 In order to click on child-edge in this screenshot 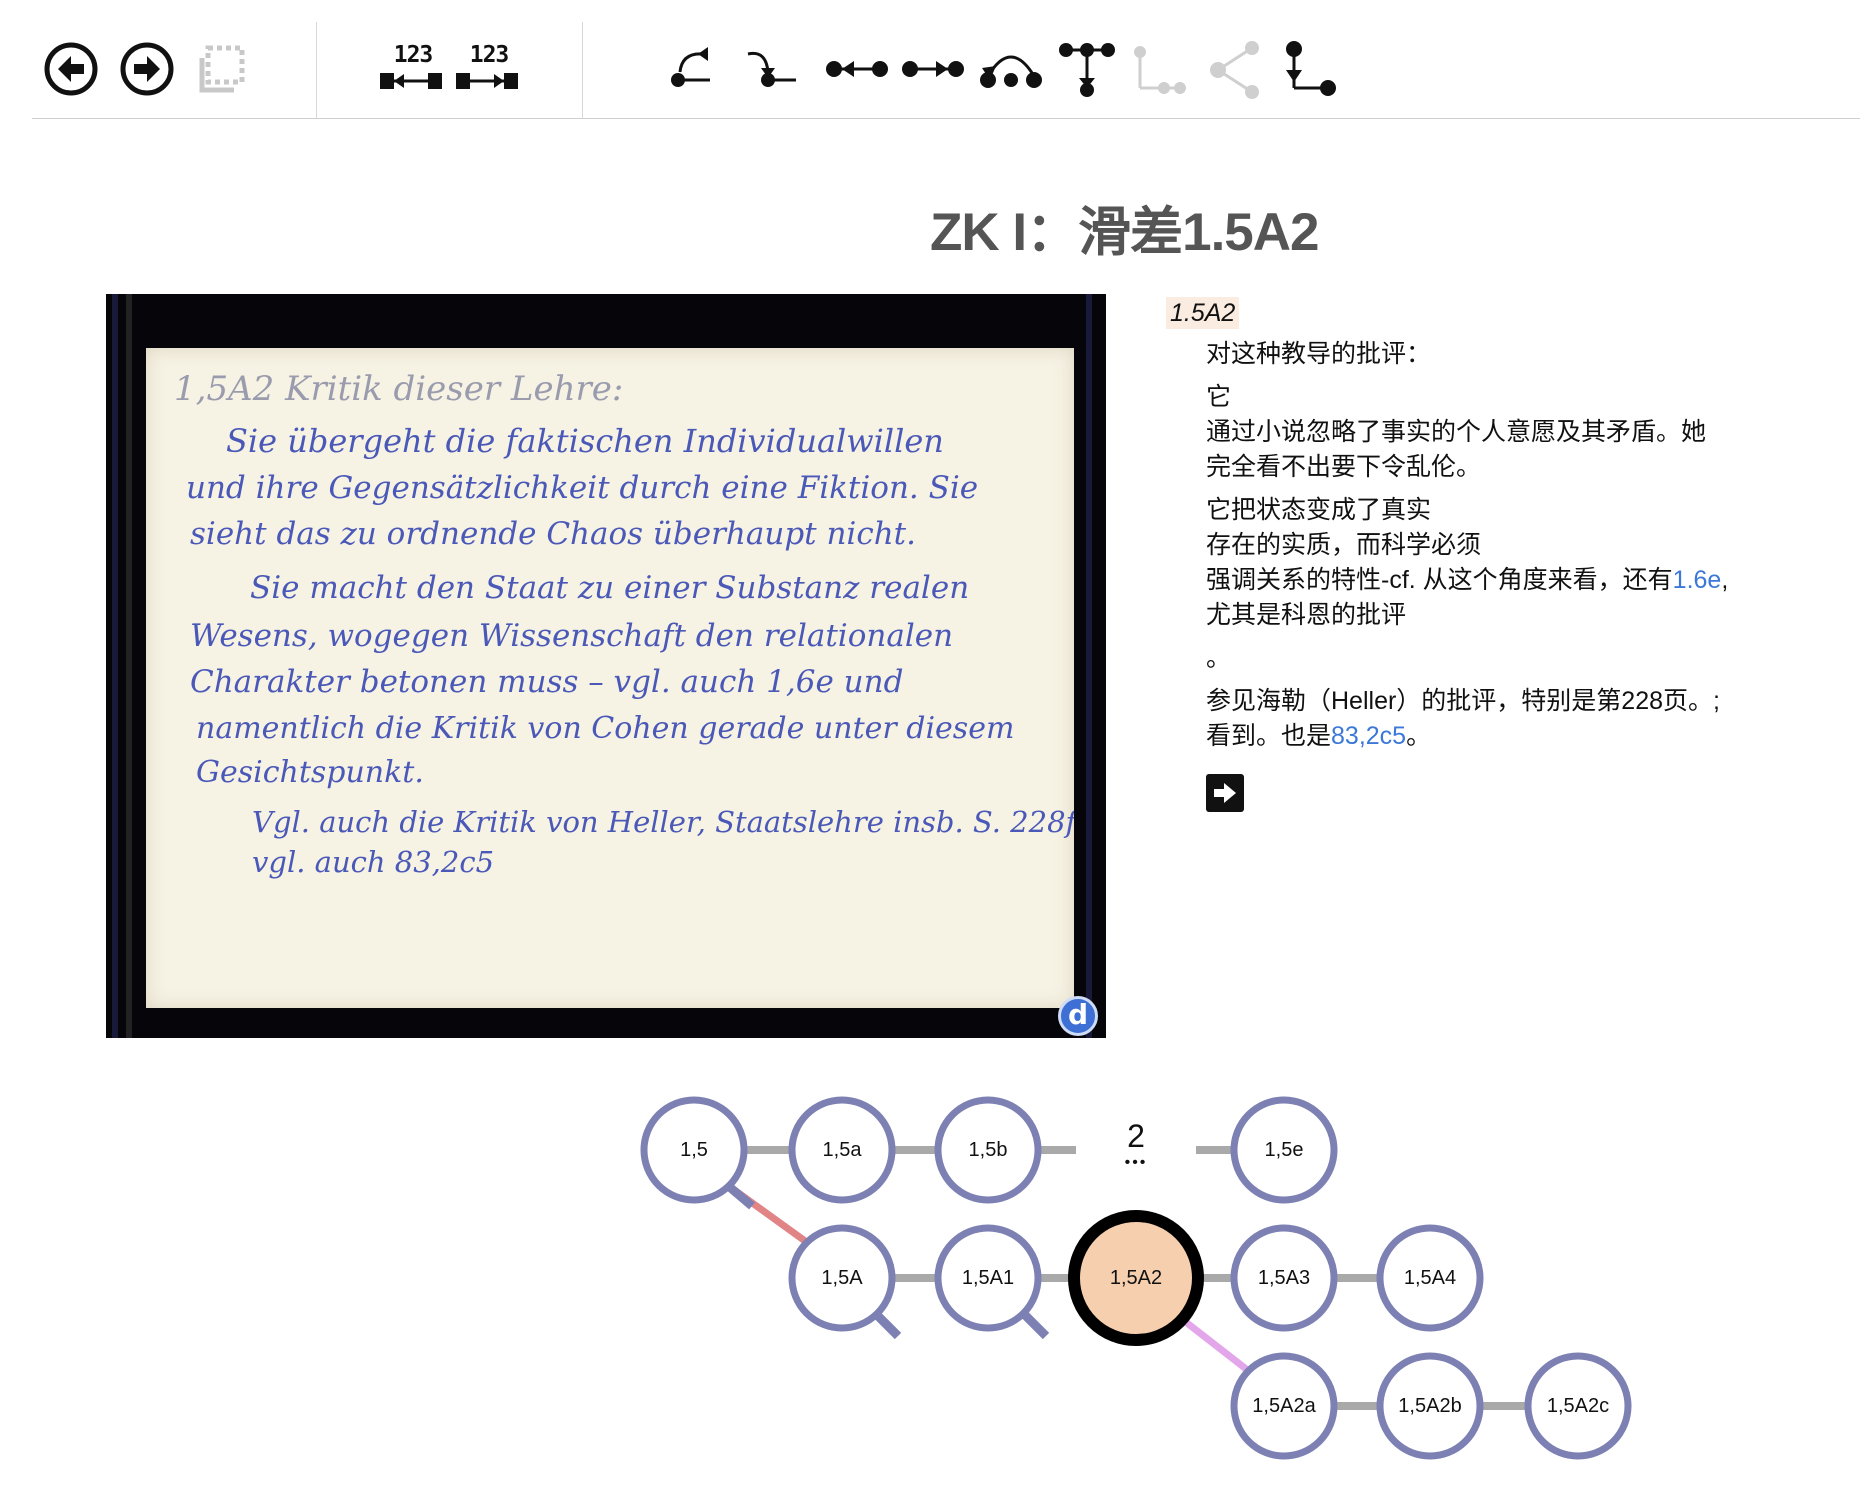, I will do `click(1214, 1344)`.